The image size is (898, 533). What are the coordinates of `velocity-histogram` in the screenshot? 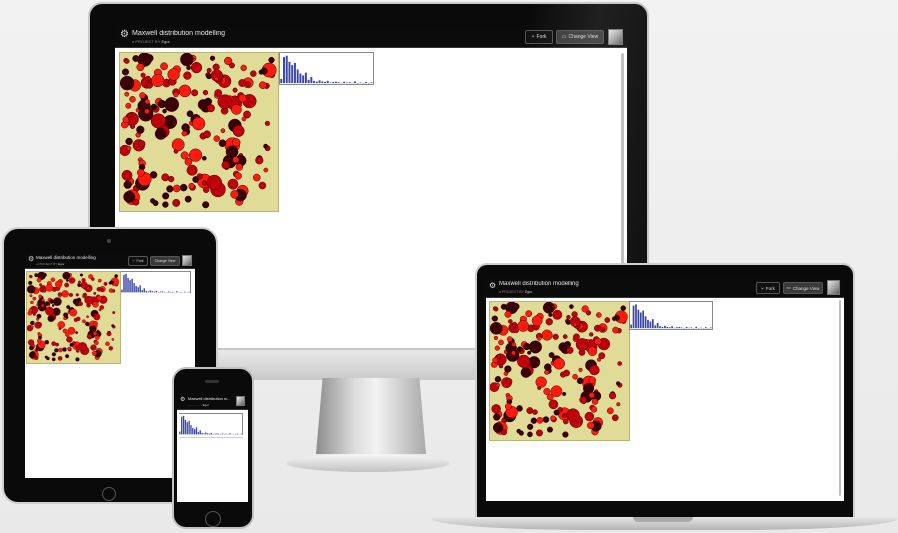 It's located at (326, 68).